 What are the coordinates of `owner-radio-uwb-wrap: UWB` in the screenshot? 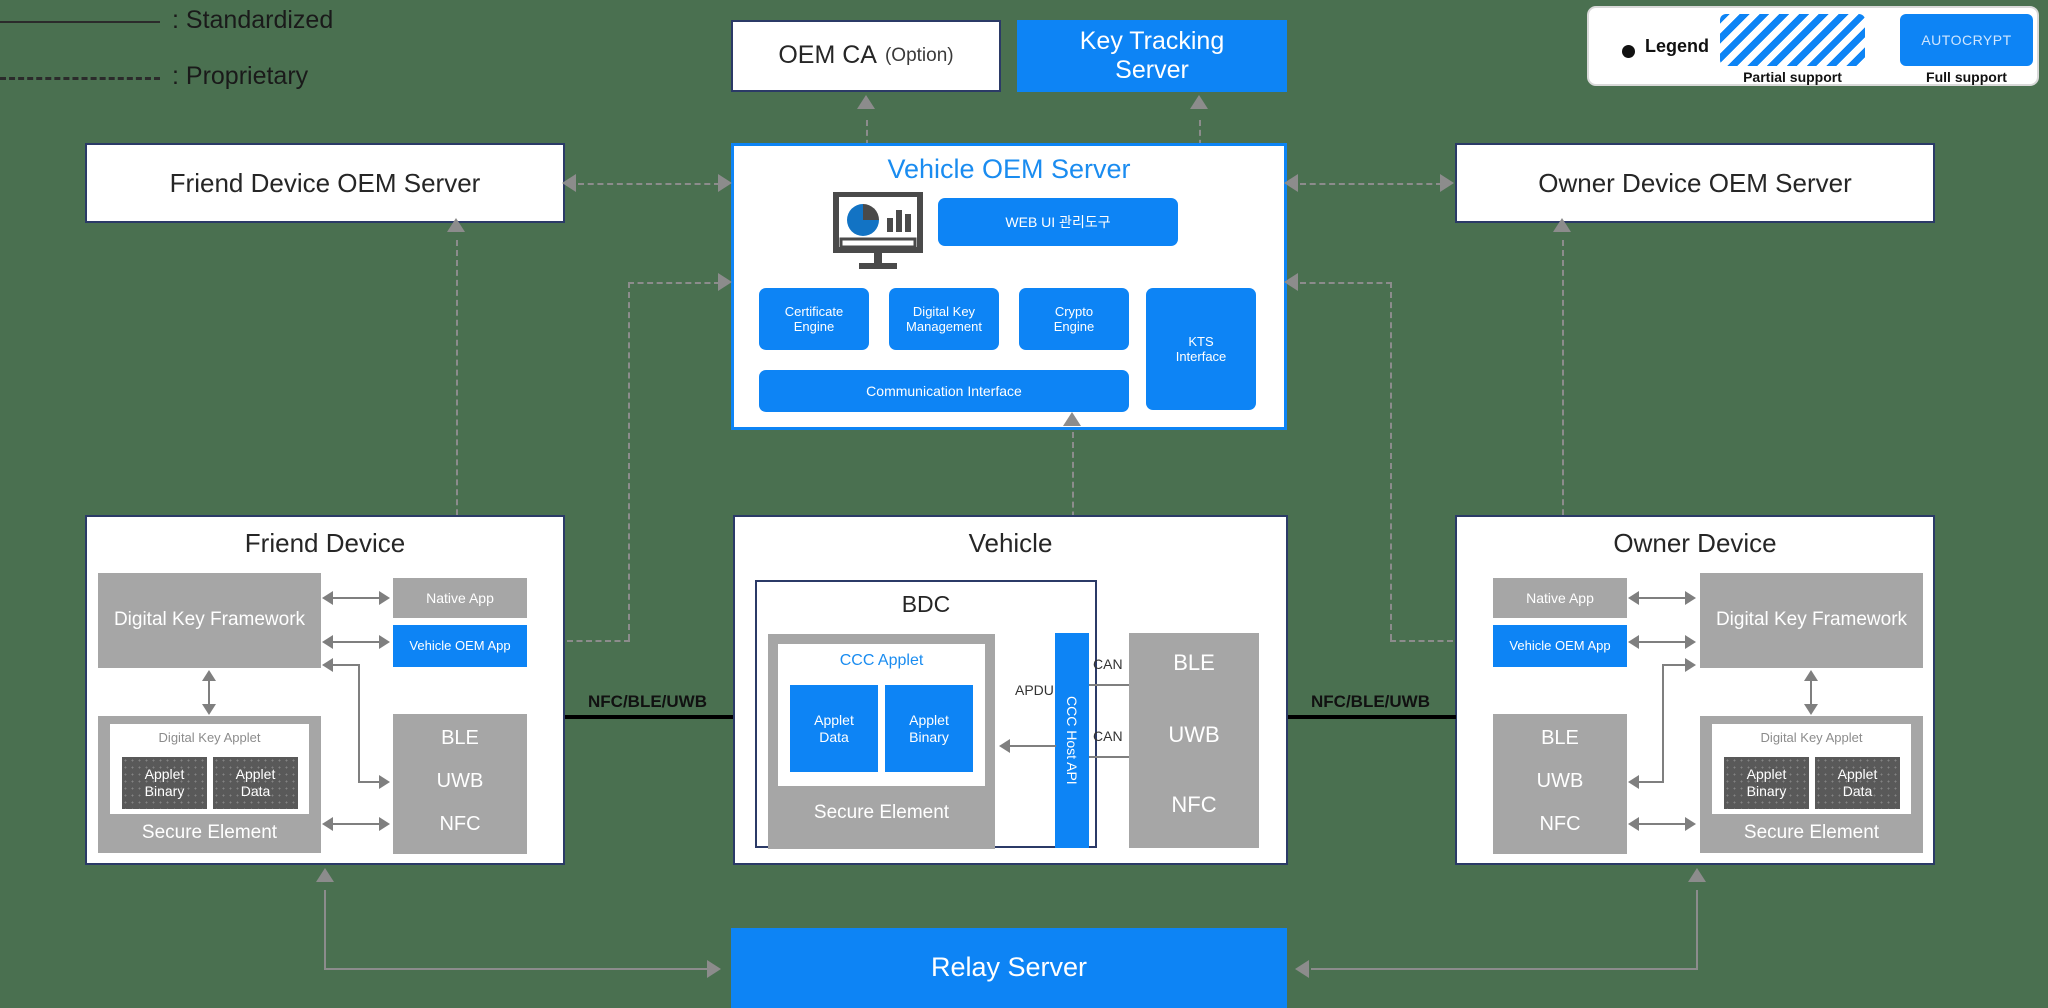 It's located at (1560, 782).